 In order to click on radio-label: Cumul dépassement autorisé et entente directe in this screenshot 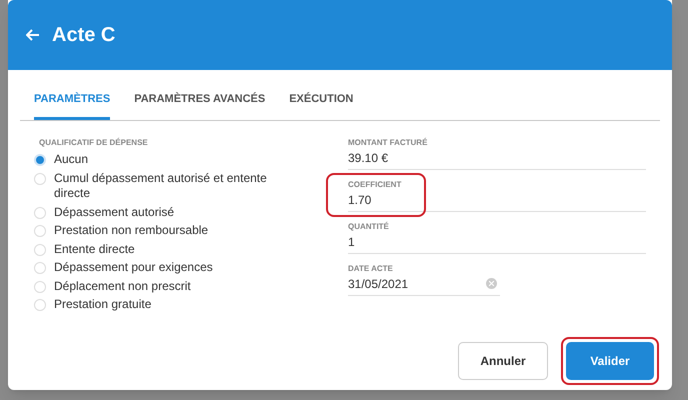, I will do `click(161, 186)`.